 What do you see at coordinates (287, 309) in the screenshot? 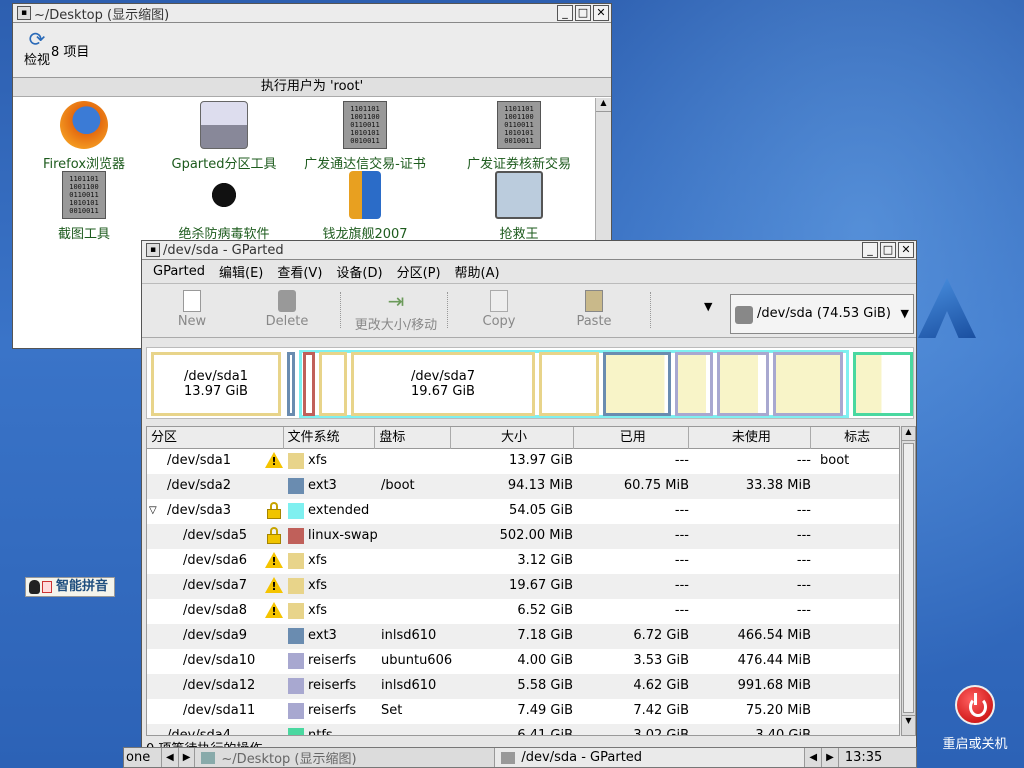
I see `delete-button: Delete` at bounding box center [287, 309].